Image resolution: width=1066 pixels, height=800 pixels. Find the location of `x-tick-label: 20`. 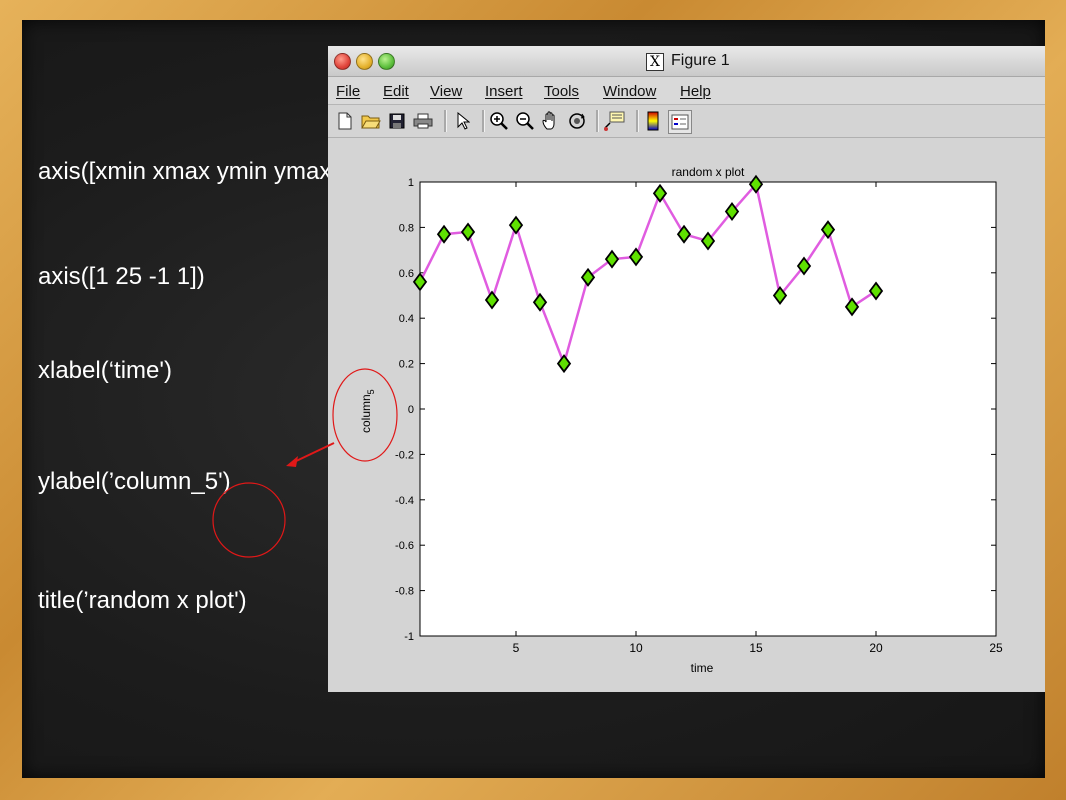

x-tick-label: 20 is located at coordinates (876, 648).